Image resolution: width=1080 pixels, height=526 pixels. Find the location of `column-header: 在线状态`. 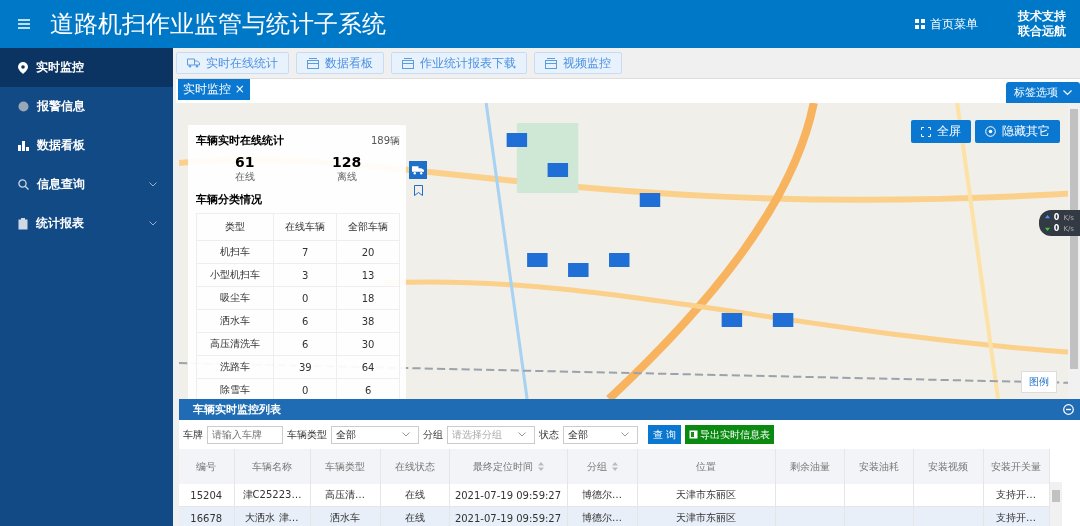

column-header: 在线状态 is located at coordinates (414, 466).